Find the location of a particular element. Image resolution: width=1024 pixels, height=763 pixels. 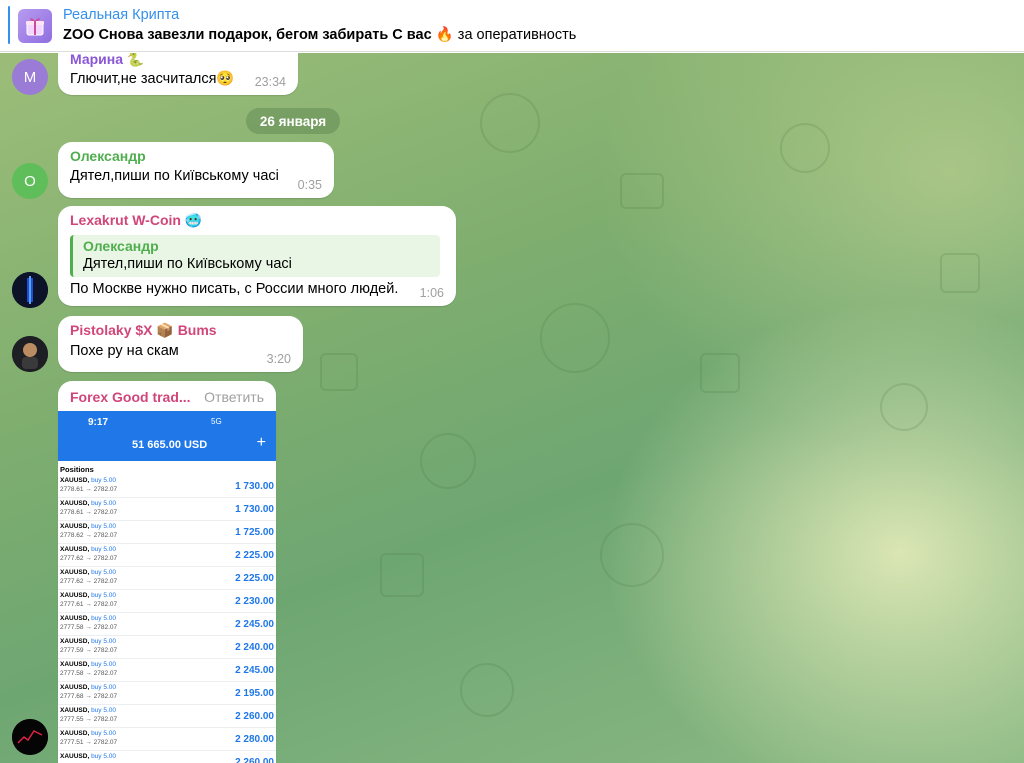

gift-icon is located at coordinates (35, 26).